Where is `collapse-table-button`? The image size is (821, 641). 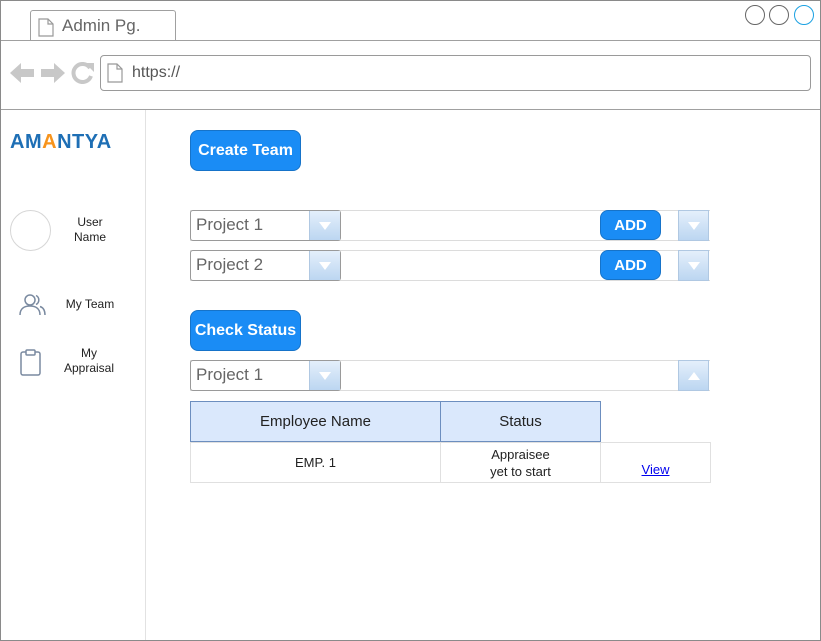
collapse-table-button is located at coordinates (693, 375).